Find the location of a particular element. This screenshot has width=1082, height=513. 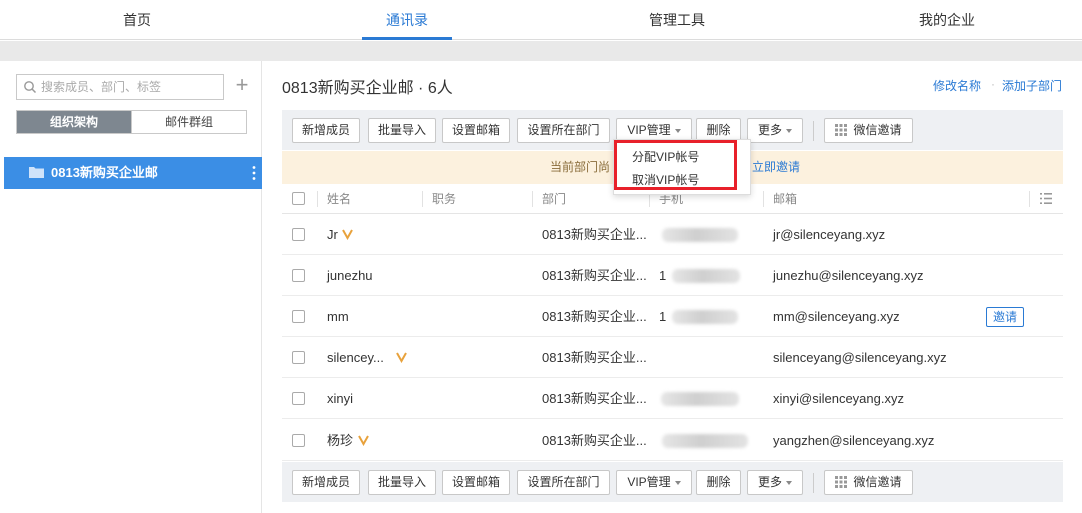

invite-button: 邀请 is located at coordinates (1005, 317).